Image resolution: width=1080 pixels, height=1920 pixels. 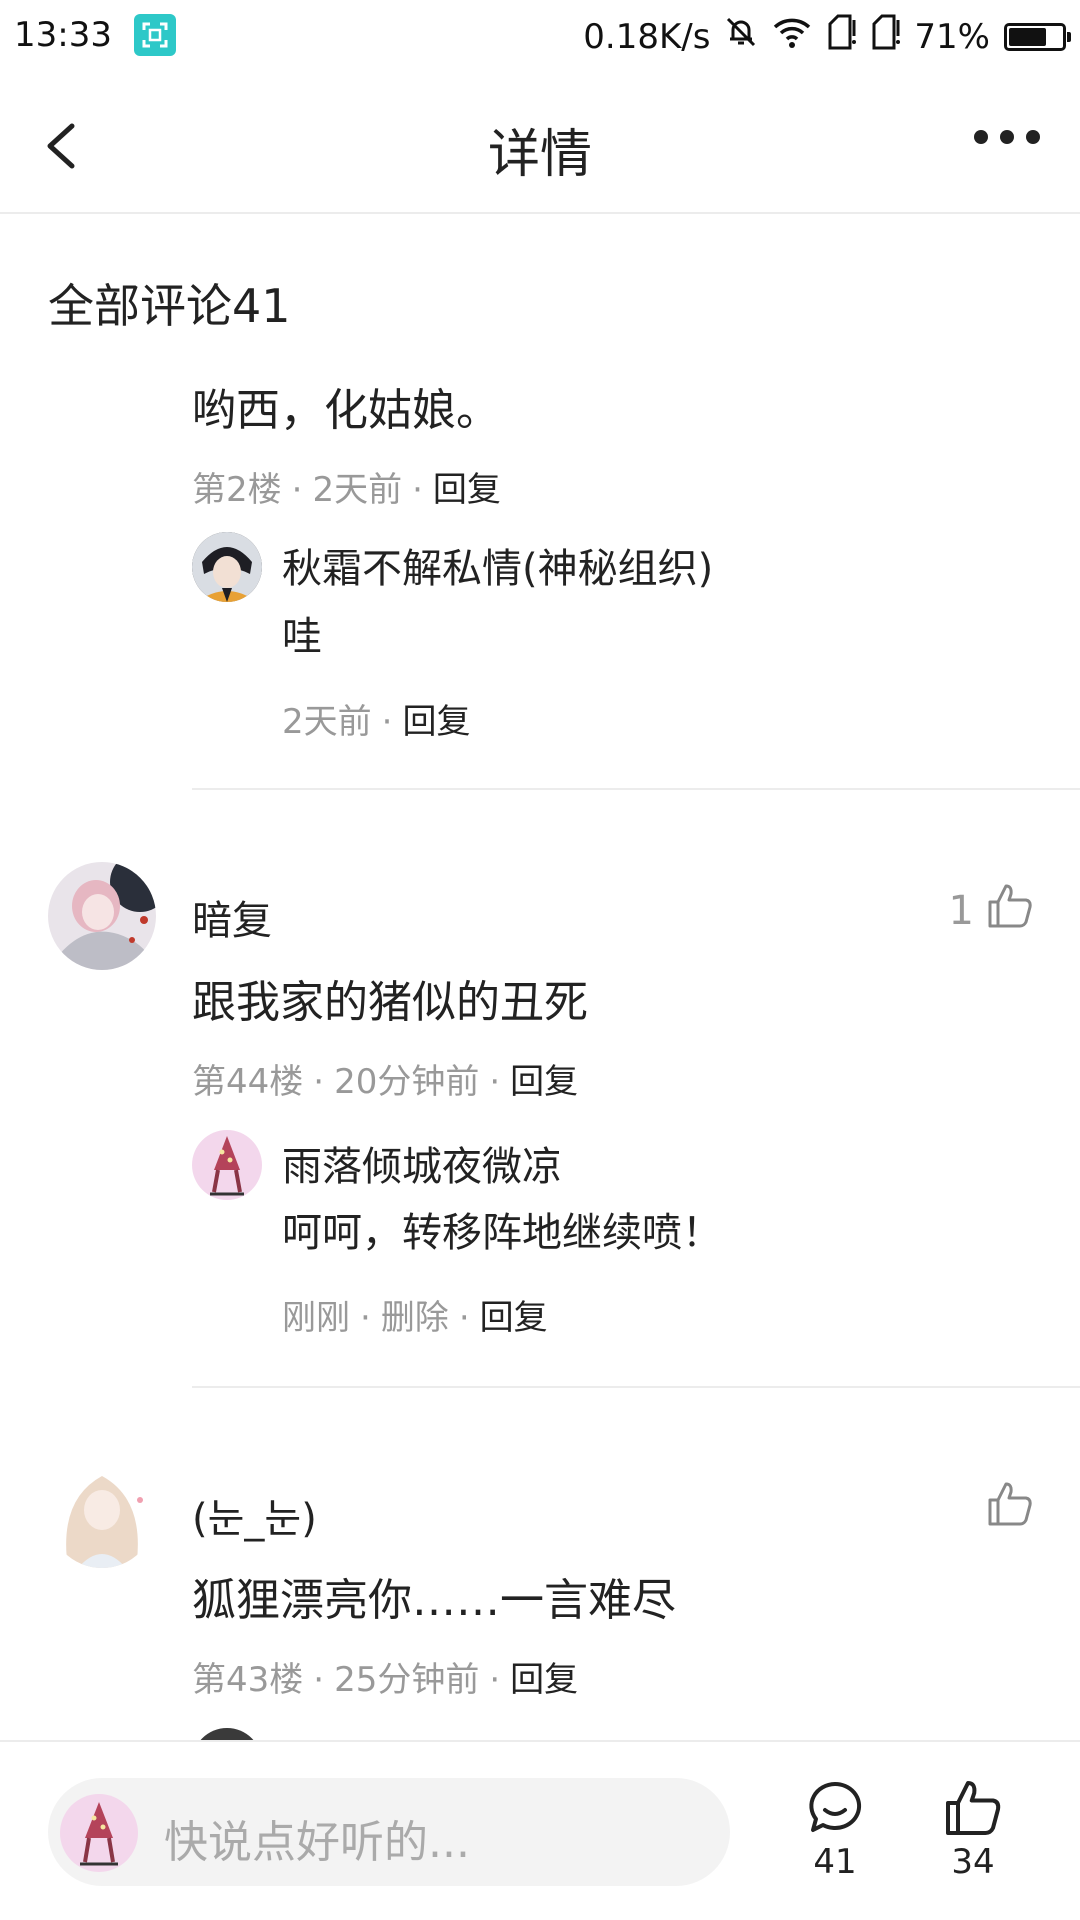 I want to click on reply-author: 雨落倾城夜微凉, so click(x=422, y=1163).